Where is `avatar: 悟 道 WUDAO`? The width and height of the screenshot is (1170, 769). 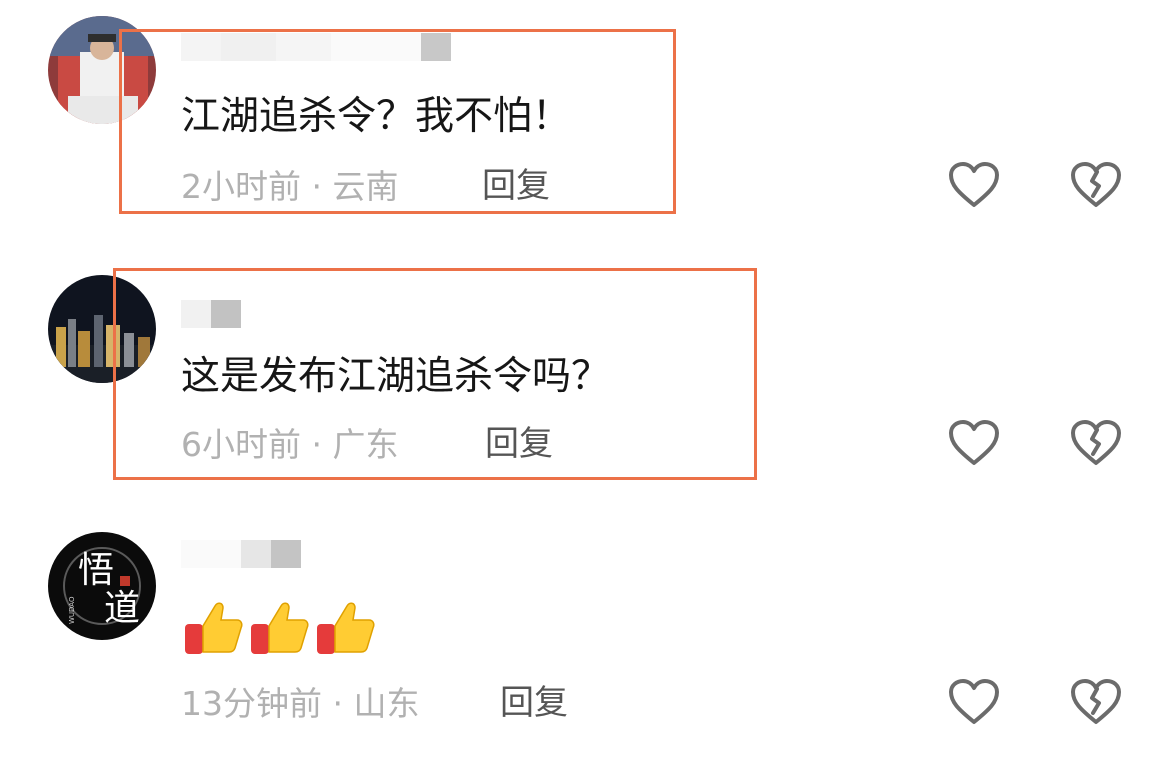
avatar: 悟 道 WUDAO is located at coordinates (102, 586).